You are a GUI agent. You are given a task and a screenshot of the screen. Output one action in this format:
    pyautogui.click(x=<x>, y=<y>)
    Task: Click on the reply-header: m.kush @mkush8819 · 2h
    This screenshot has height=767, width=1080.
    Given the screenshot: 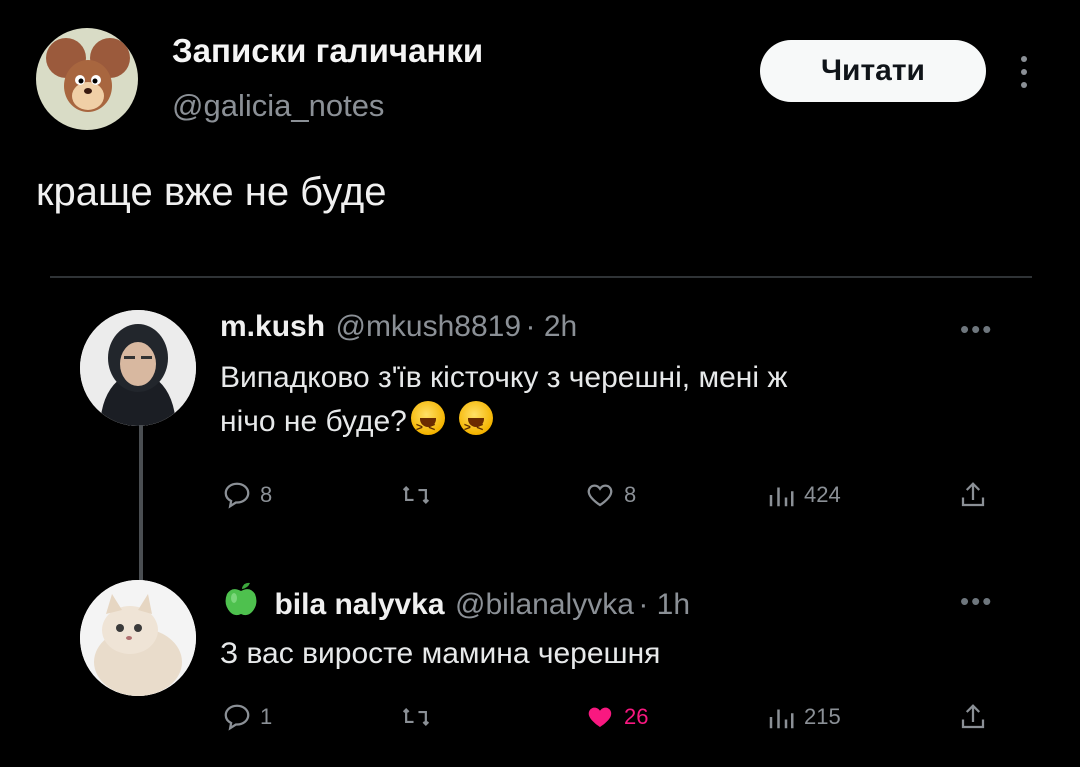 What is the action you would take?
    pyautogui.click(x=398, y=327)
    